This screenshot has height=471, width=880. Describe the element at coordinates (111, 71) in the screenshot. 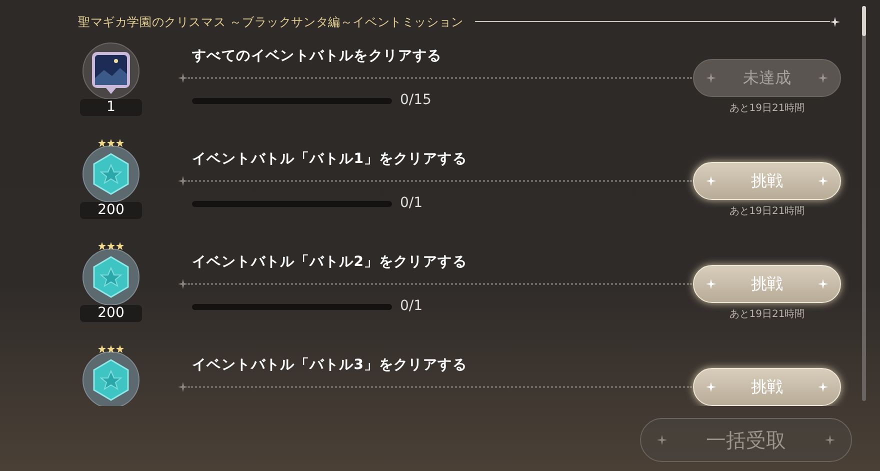

I see `card-reward-icon` at that location.